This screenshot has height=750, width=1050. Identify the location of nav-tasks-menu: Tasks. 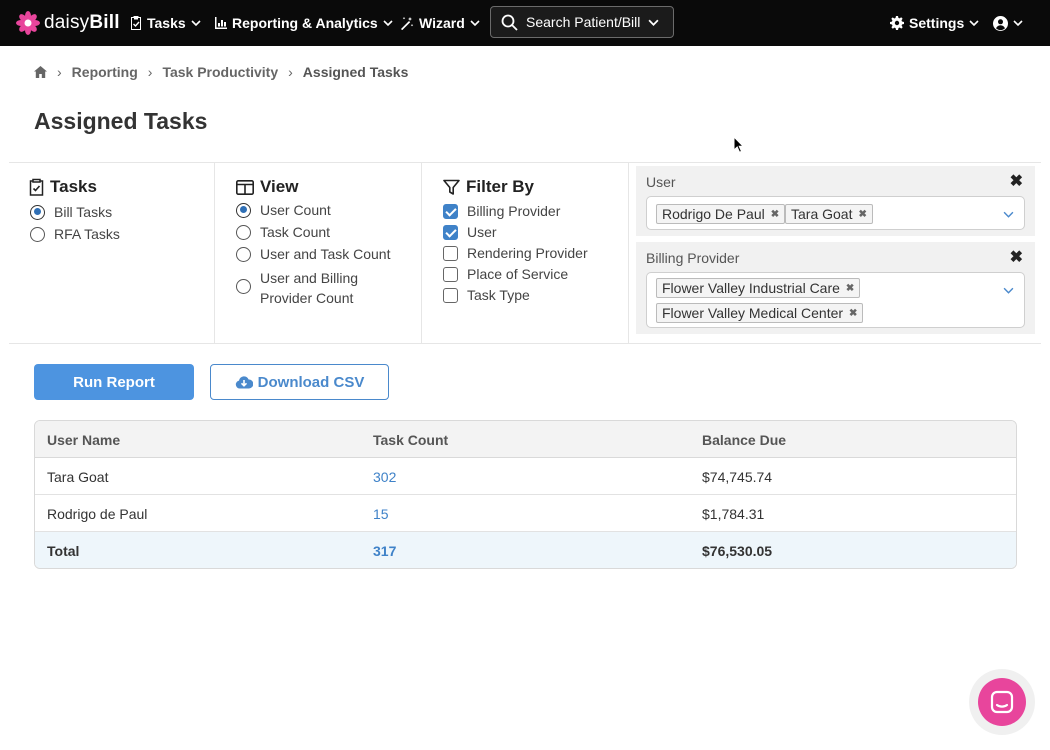
(165, 23).